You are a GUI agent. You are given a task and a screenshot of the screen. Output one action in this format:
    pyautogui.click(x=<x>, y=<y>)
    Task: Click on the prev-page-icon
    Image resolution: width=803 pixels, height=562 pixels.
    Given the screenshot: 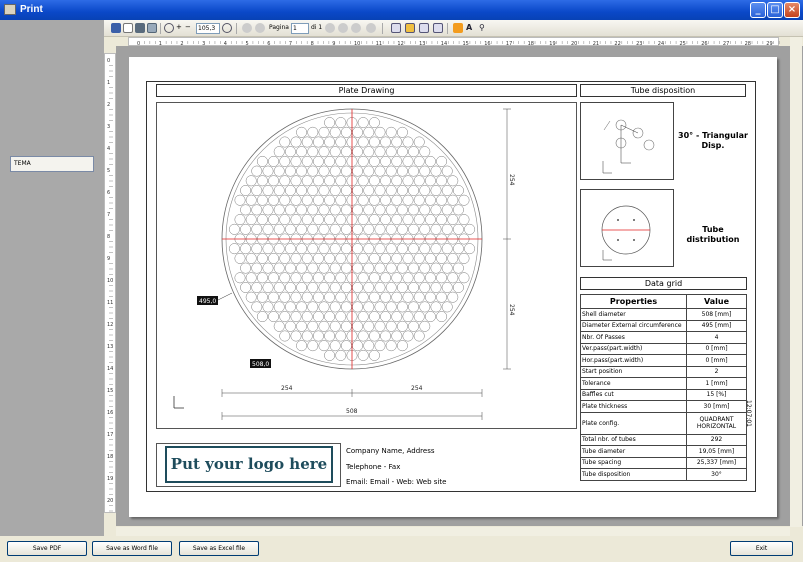 What is the action you would take?
    pyautogui.click(x=260, y=28)
    